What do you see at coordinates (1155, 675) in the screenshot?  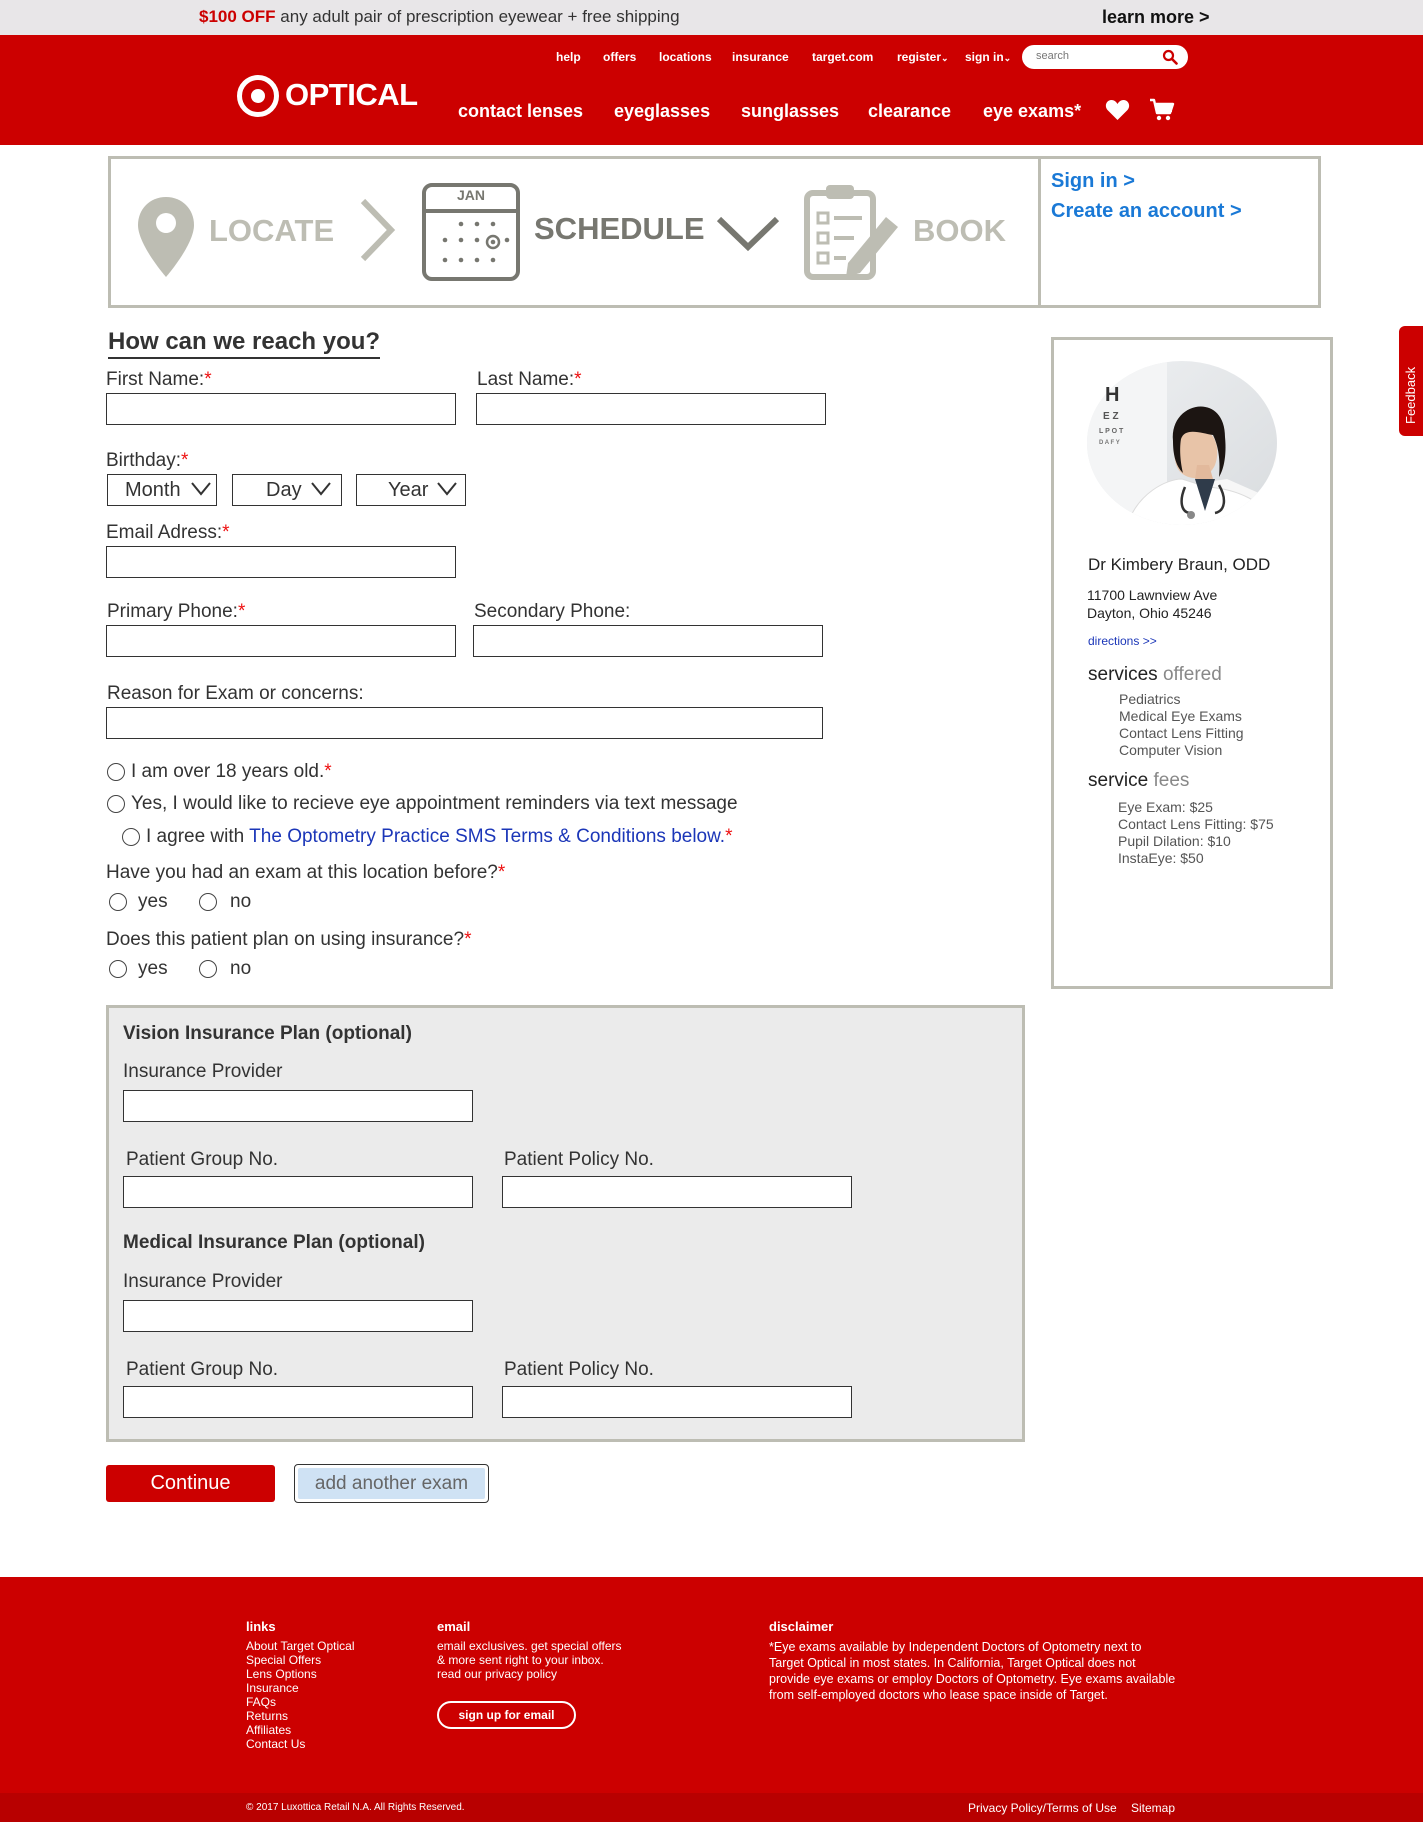 I see `services-title: services offered` at bounding box center [1155, 675].